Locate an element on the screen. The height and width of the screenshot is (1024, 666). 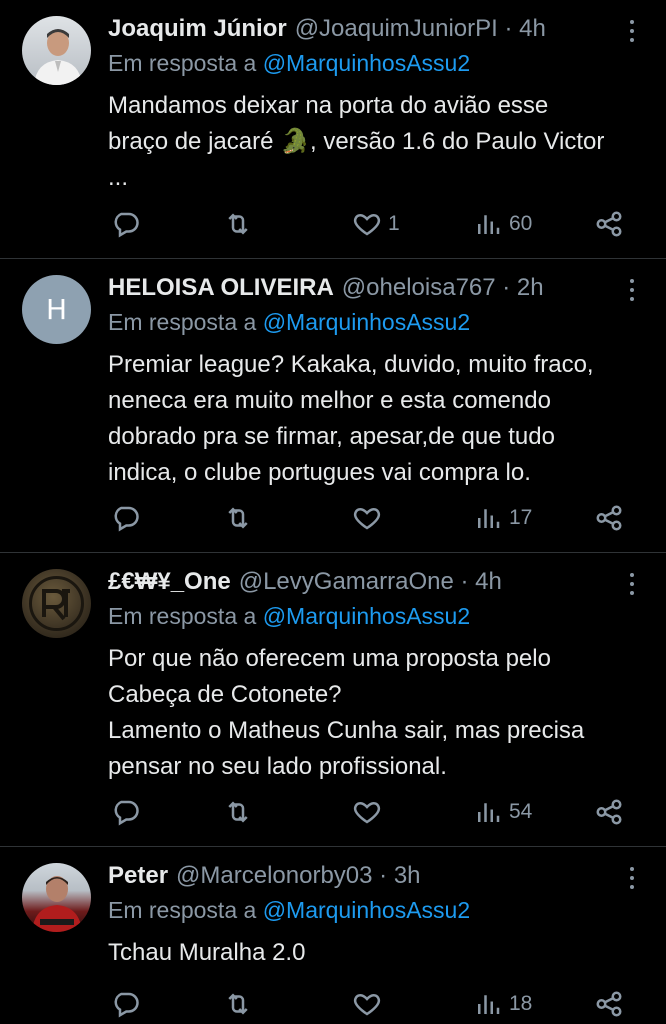
author-handle: @Marcelonorby03 · 3h is located at coordinates (298, 876).